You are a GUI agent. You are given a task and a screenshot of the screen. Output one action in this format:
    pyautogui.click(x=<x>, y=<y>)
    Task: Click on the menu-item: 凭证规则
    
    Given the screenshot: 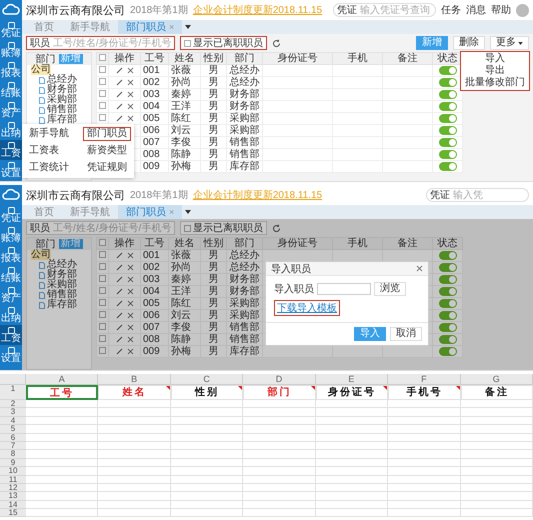 What is the action you would take?
    pyautogui.click(x=107, y=168)
    